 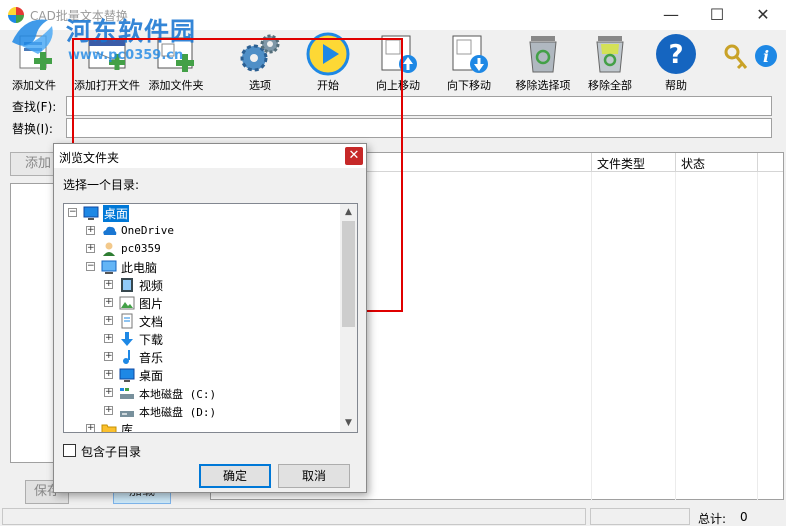 What do you see at coordinates (34, 107) in the screenshot?
I see `find-label: 查找(F):` at bounding box center [34, 107].